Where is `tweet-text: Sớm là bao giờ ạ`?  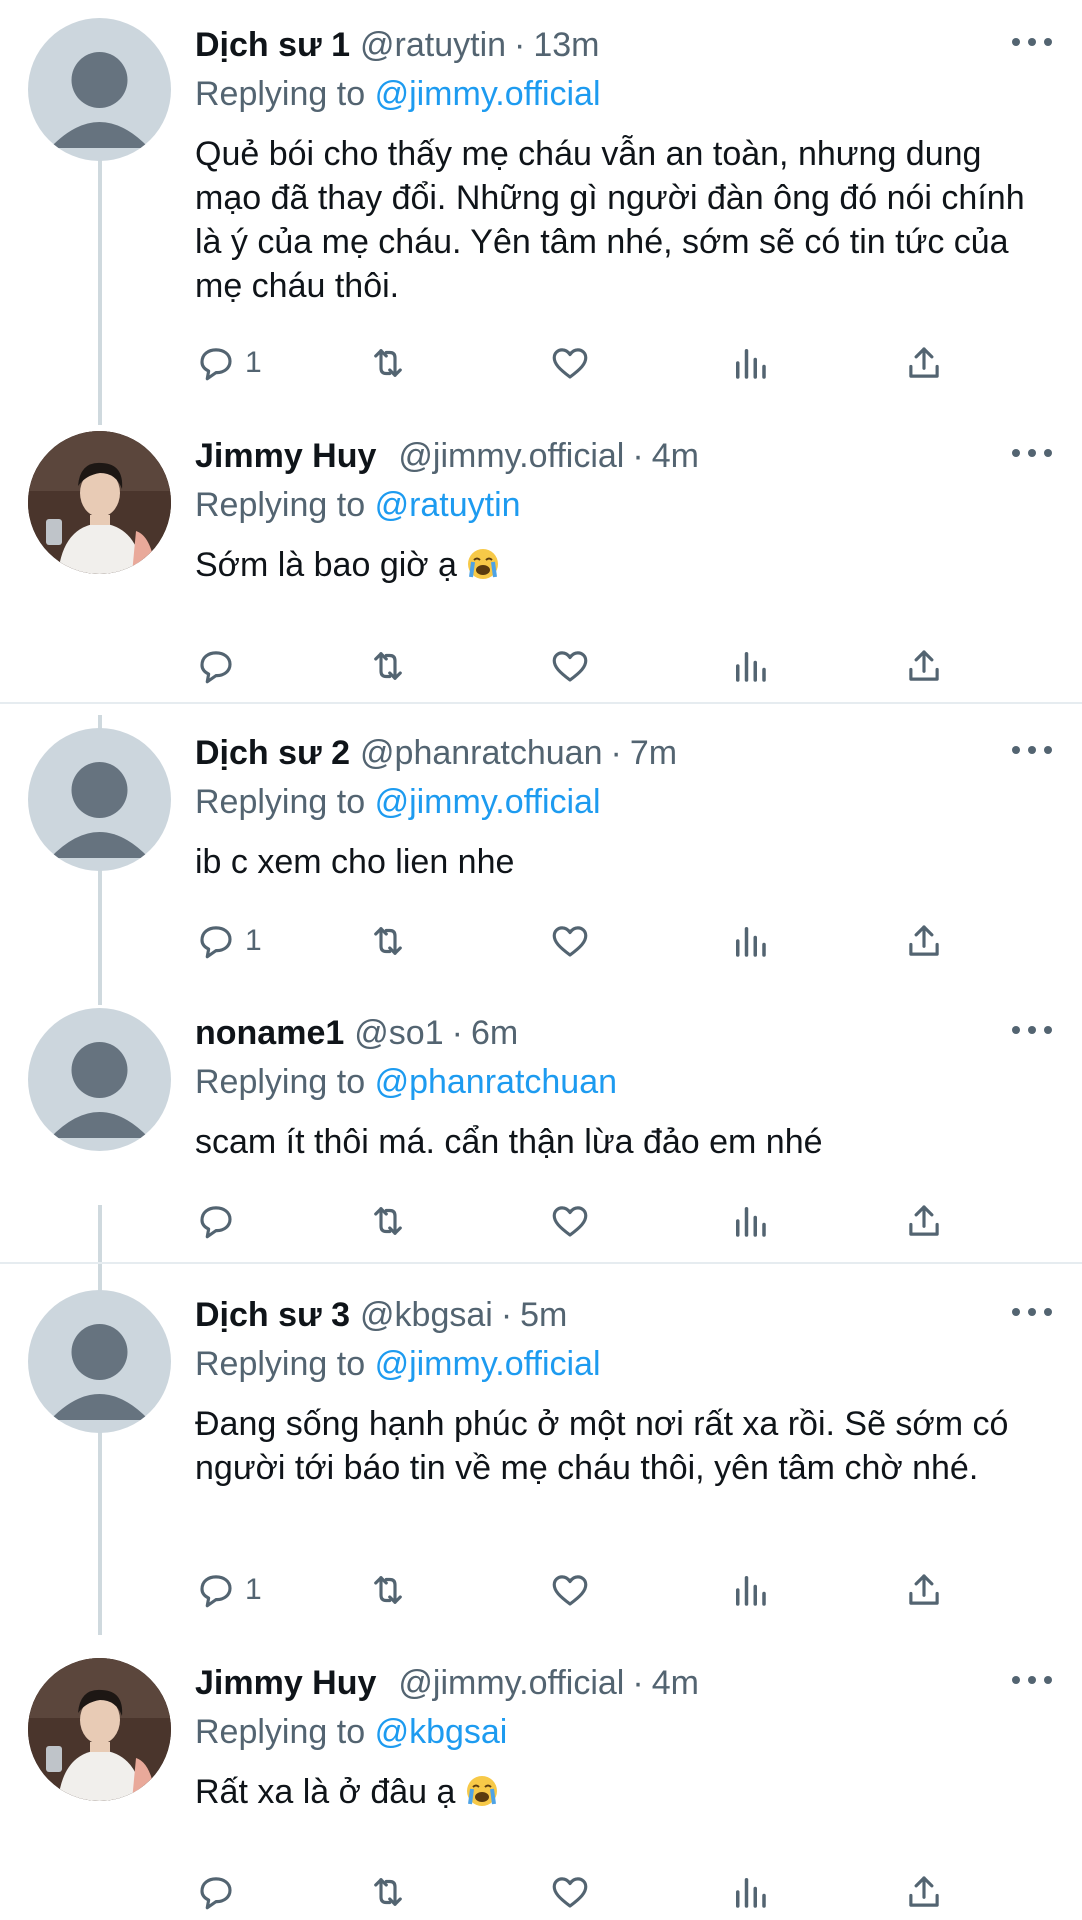
tweet-text: Sớm là bao giờ ạ is located at coordinates (623, 565).